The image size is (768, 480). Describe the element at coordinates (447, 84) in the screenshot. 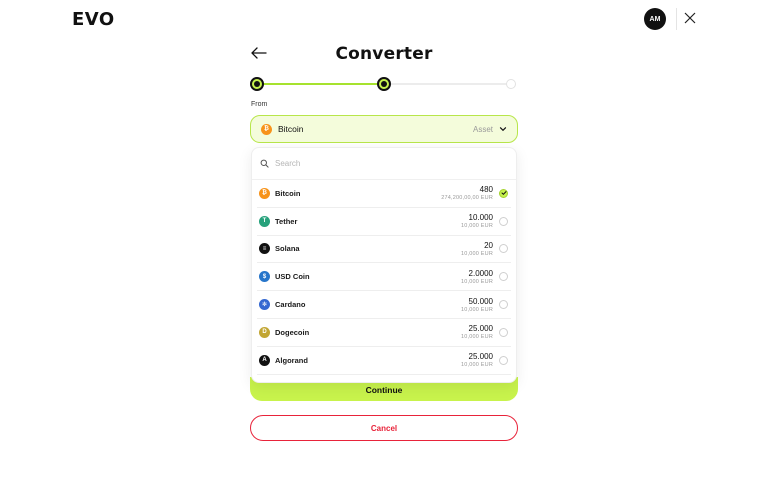

I see `stepper-track-pending` at that location.